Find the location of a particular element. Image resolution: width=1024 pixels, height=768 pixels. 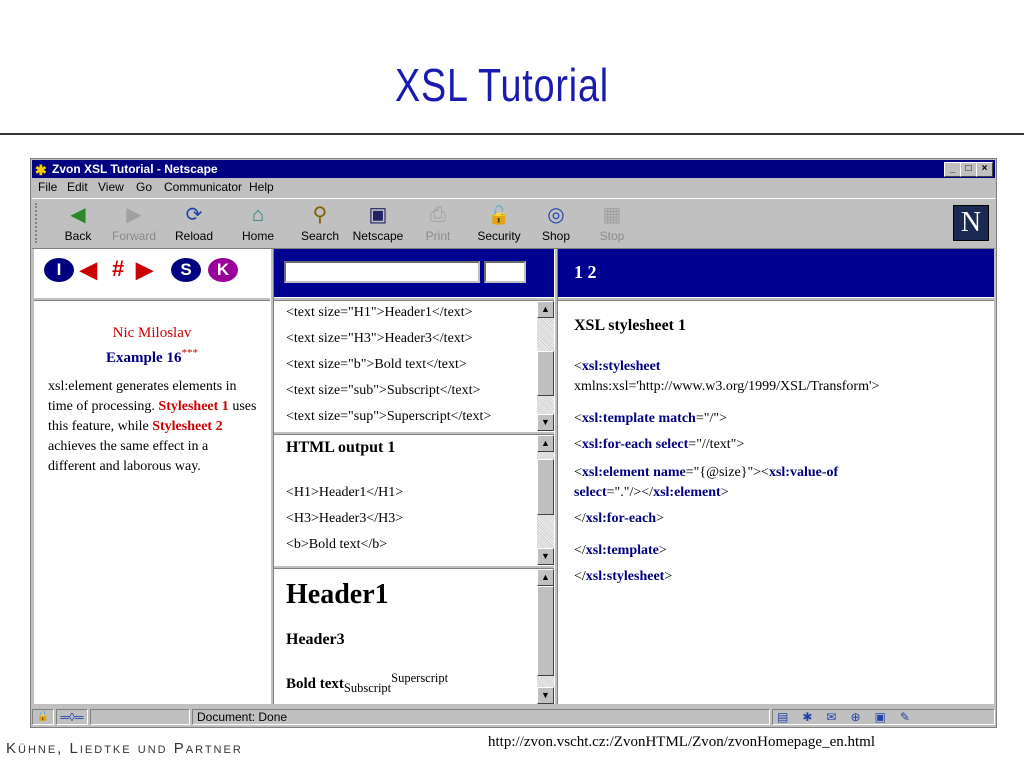

menu-view: View is located at coordinates (111, 187).